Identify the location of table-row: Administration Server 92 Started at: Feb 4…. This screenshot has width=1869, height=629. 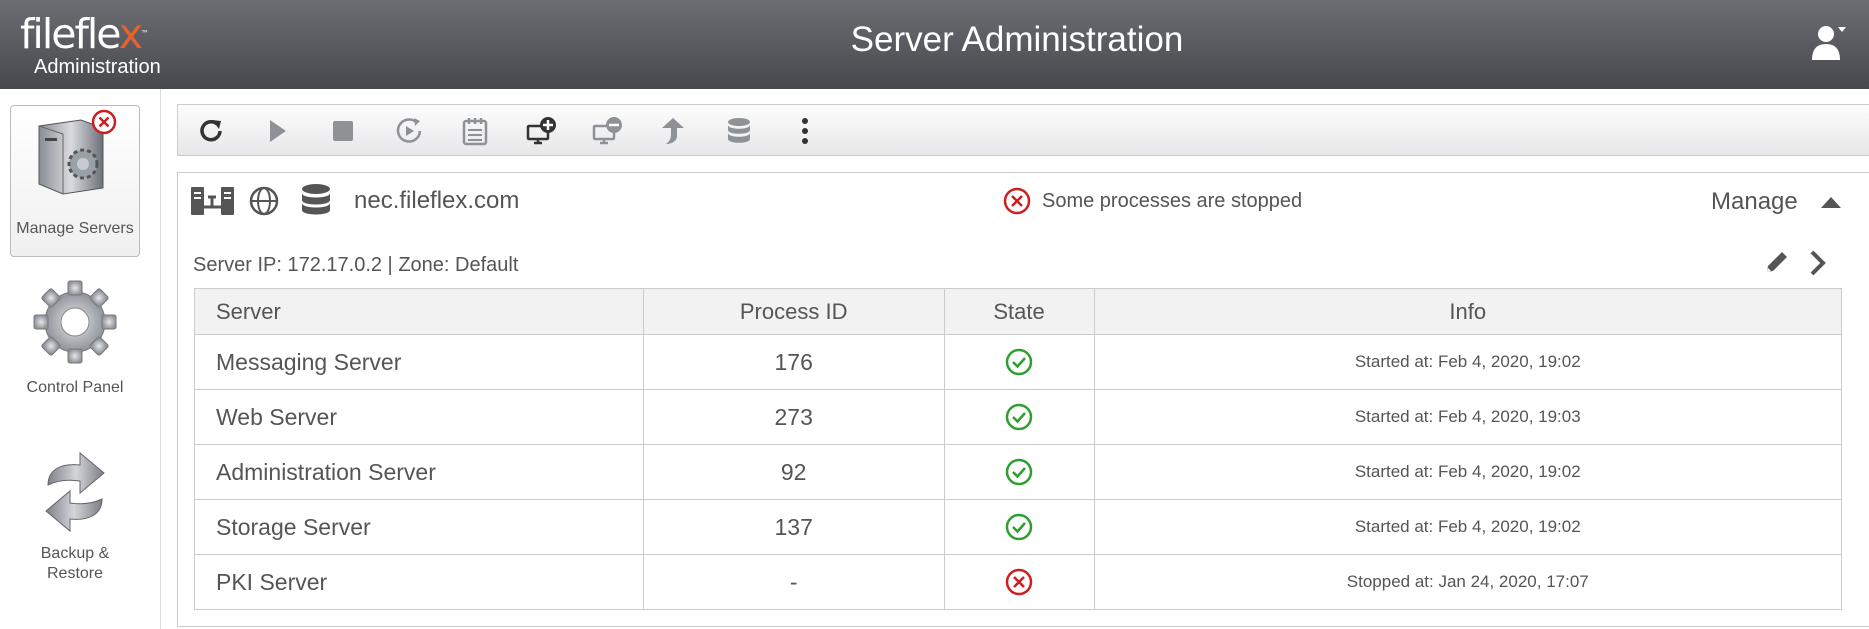
(1018, 472).